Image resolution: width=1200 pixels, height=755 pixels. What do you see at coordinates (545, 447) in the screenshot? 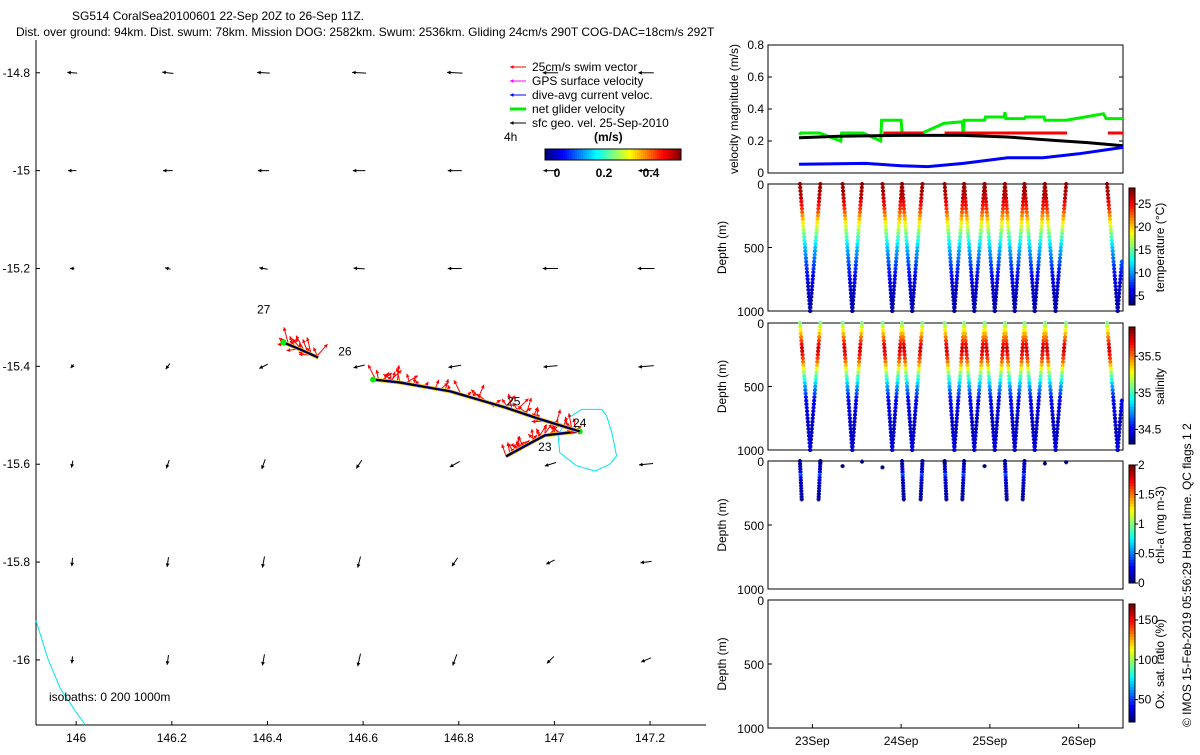
I see `day-label: 23` at bounding box center [545, 447].